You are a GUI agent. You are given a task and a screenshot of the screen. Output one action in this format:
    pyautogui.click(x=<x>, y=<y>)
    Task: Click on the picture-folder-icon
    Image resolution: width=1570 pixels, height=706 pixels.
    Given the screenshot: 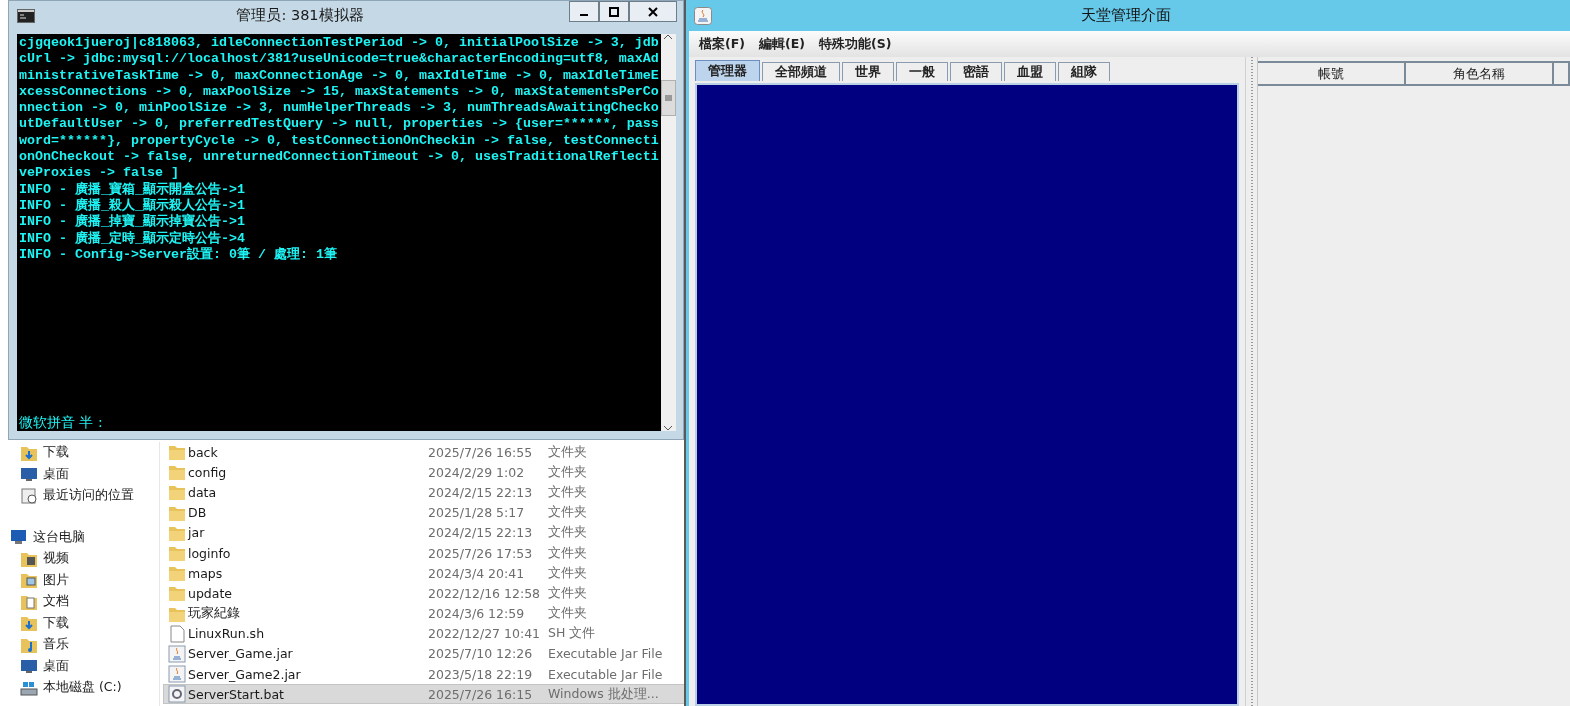 What is the action you would take?
    pyautogui.click(x=29, y=580)
    